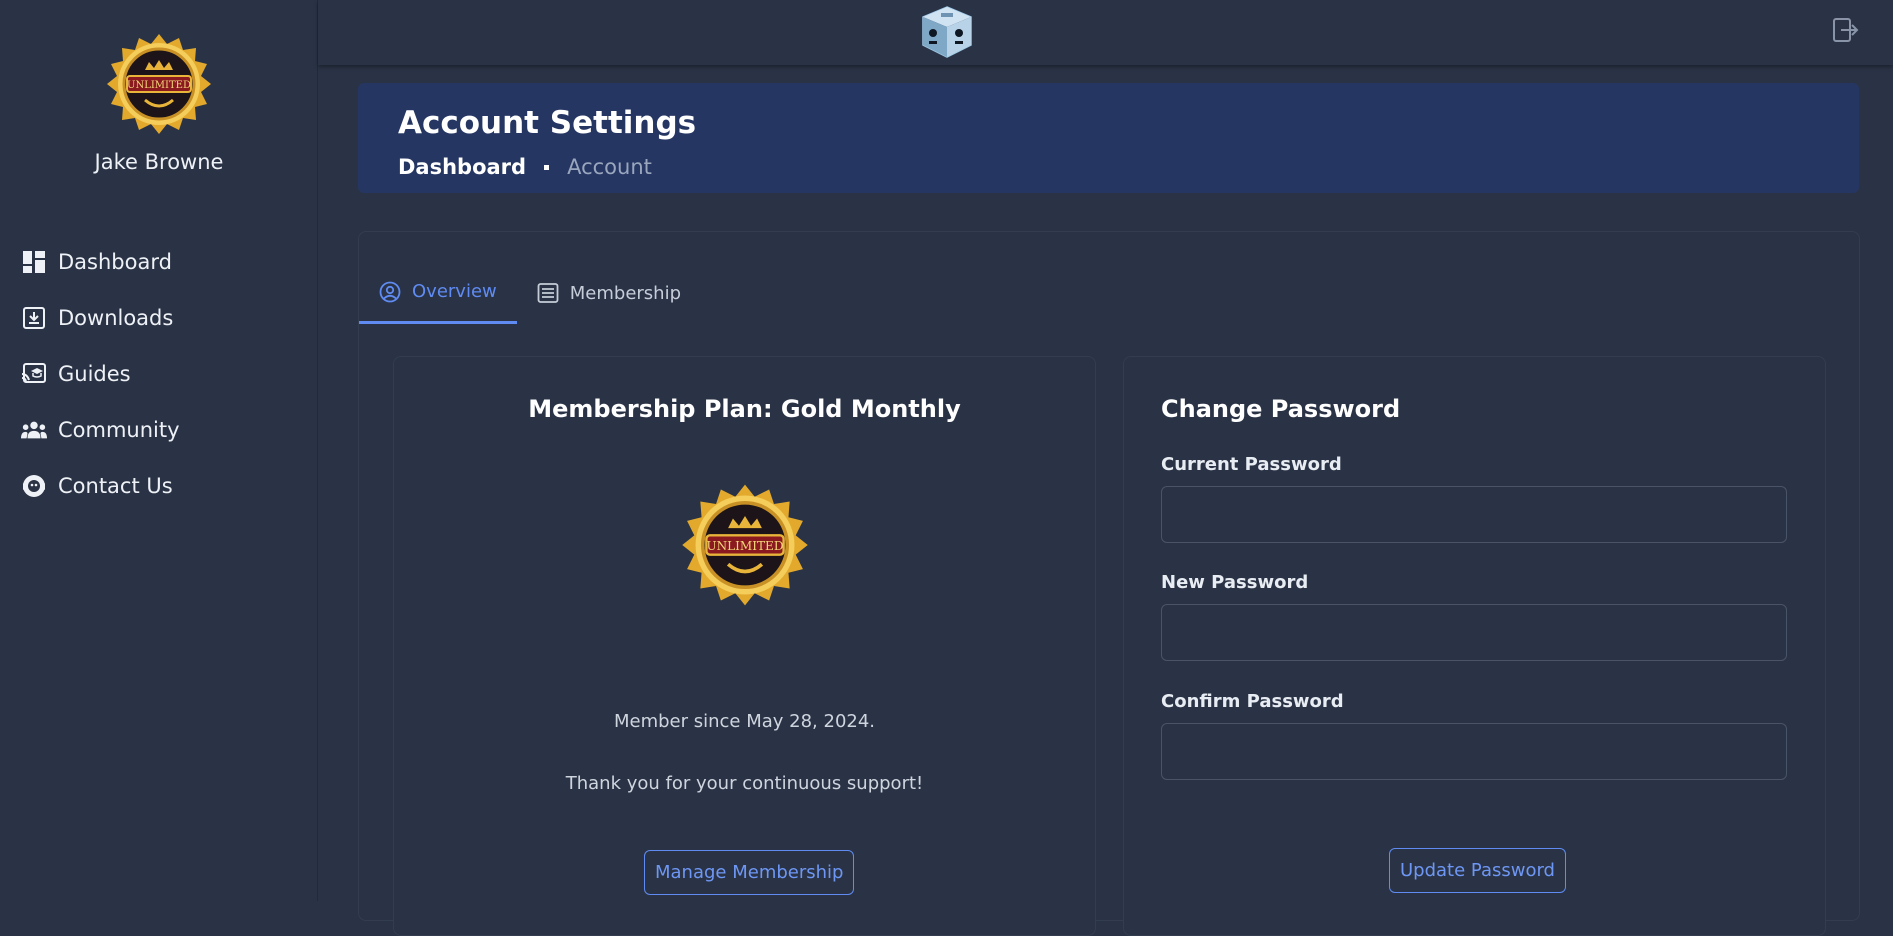 This screenshot has width=1893, height=936. Describe the element at coordinates (1252, 701) in the screenshot. I see `confirm-password-label: Confirm Password` at that location.